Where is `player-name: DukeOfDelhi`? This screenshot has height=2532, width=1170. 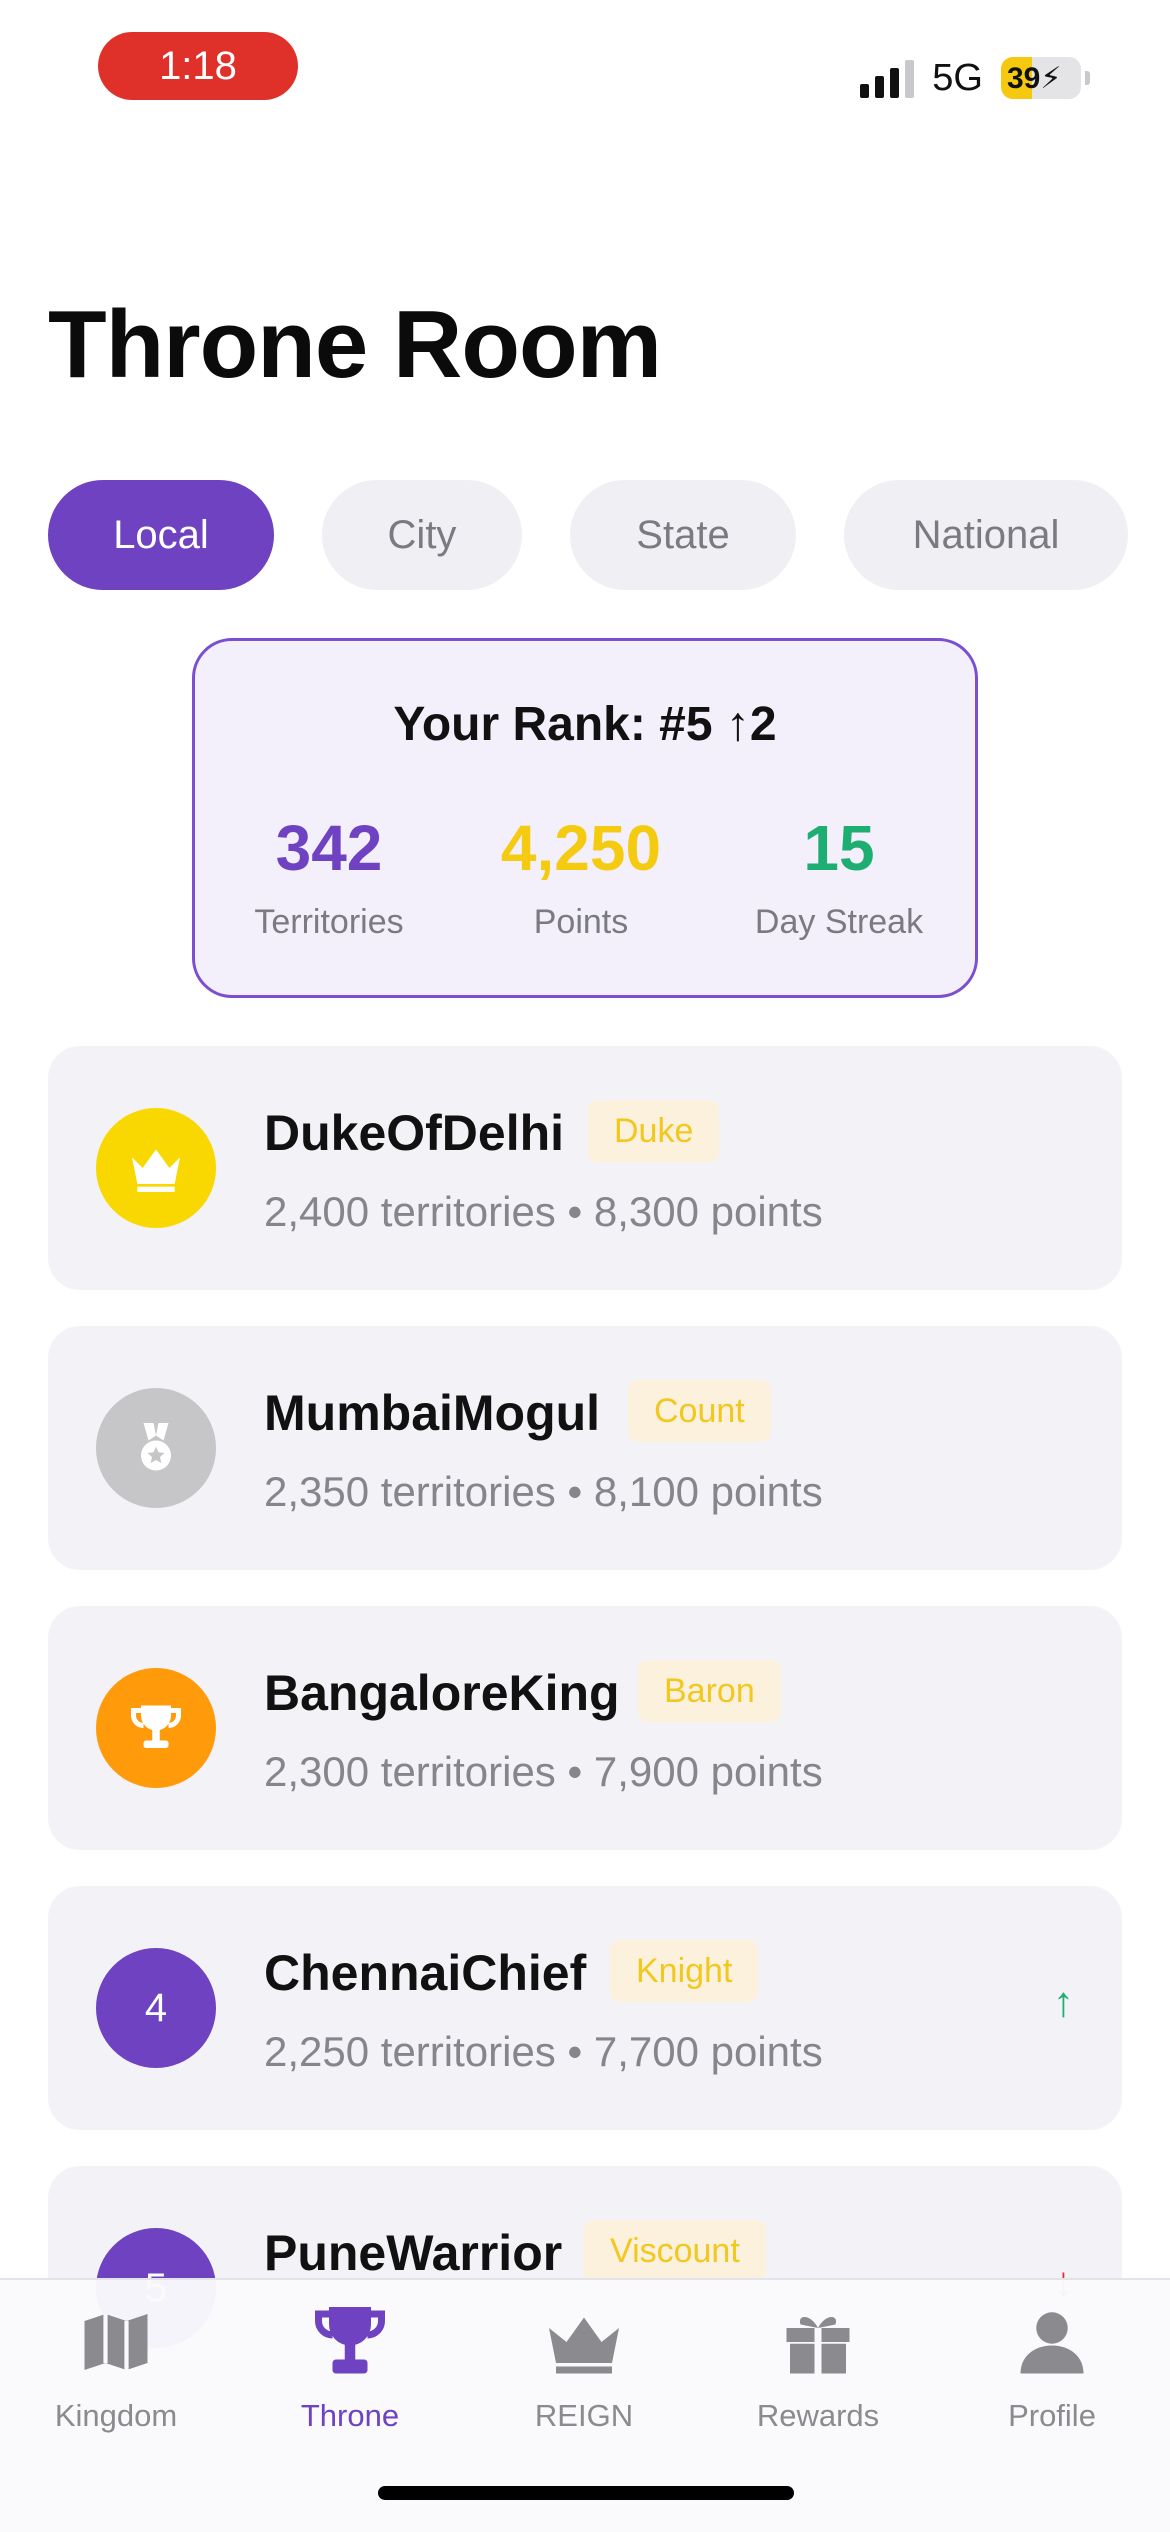
player-name: DukeOfDelhi is located at coordinates (414, 1133).